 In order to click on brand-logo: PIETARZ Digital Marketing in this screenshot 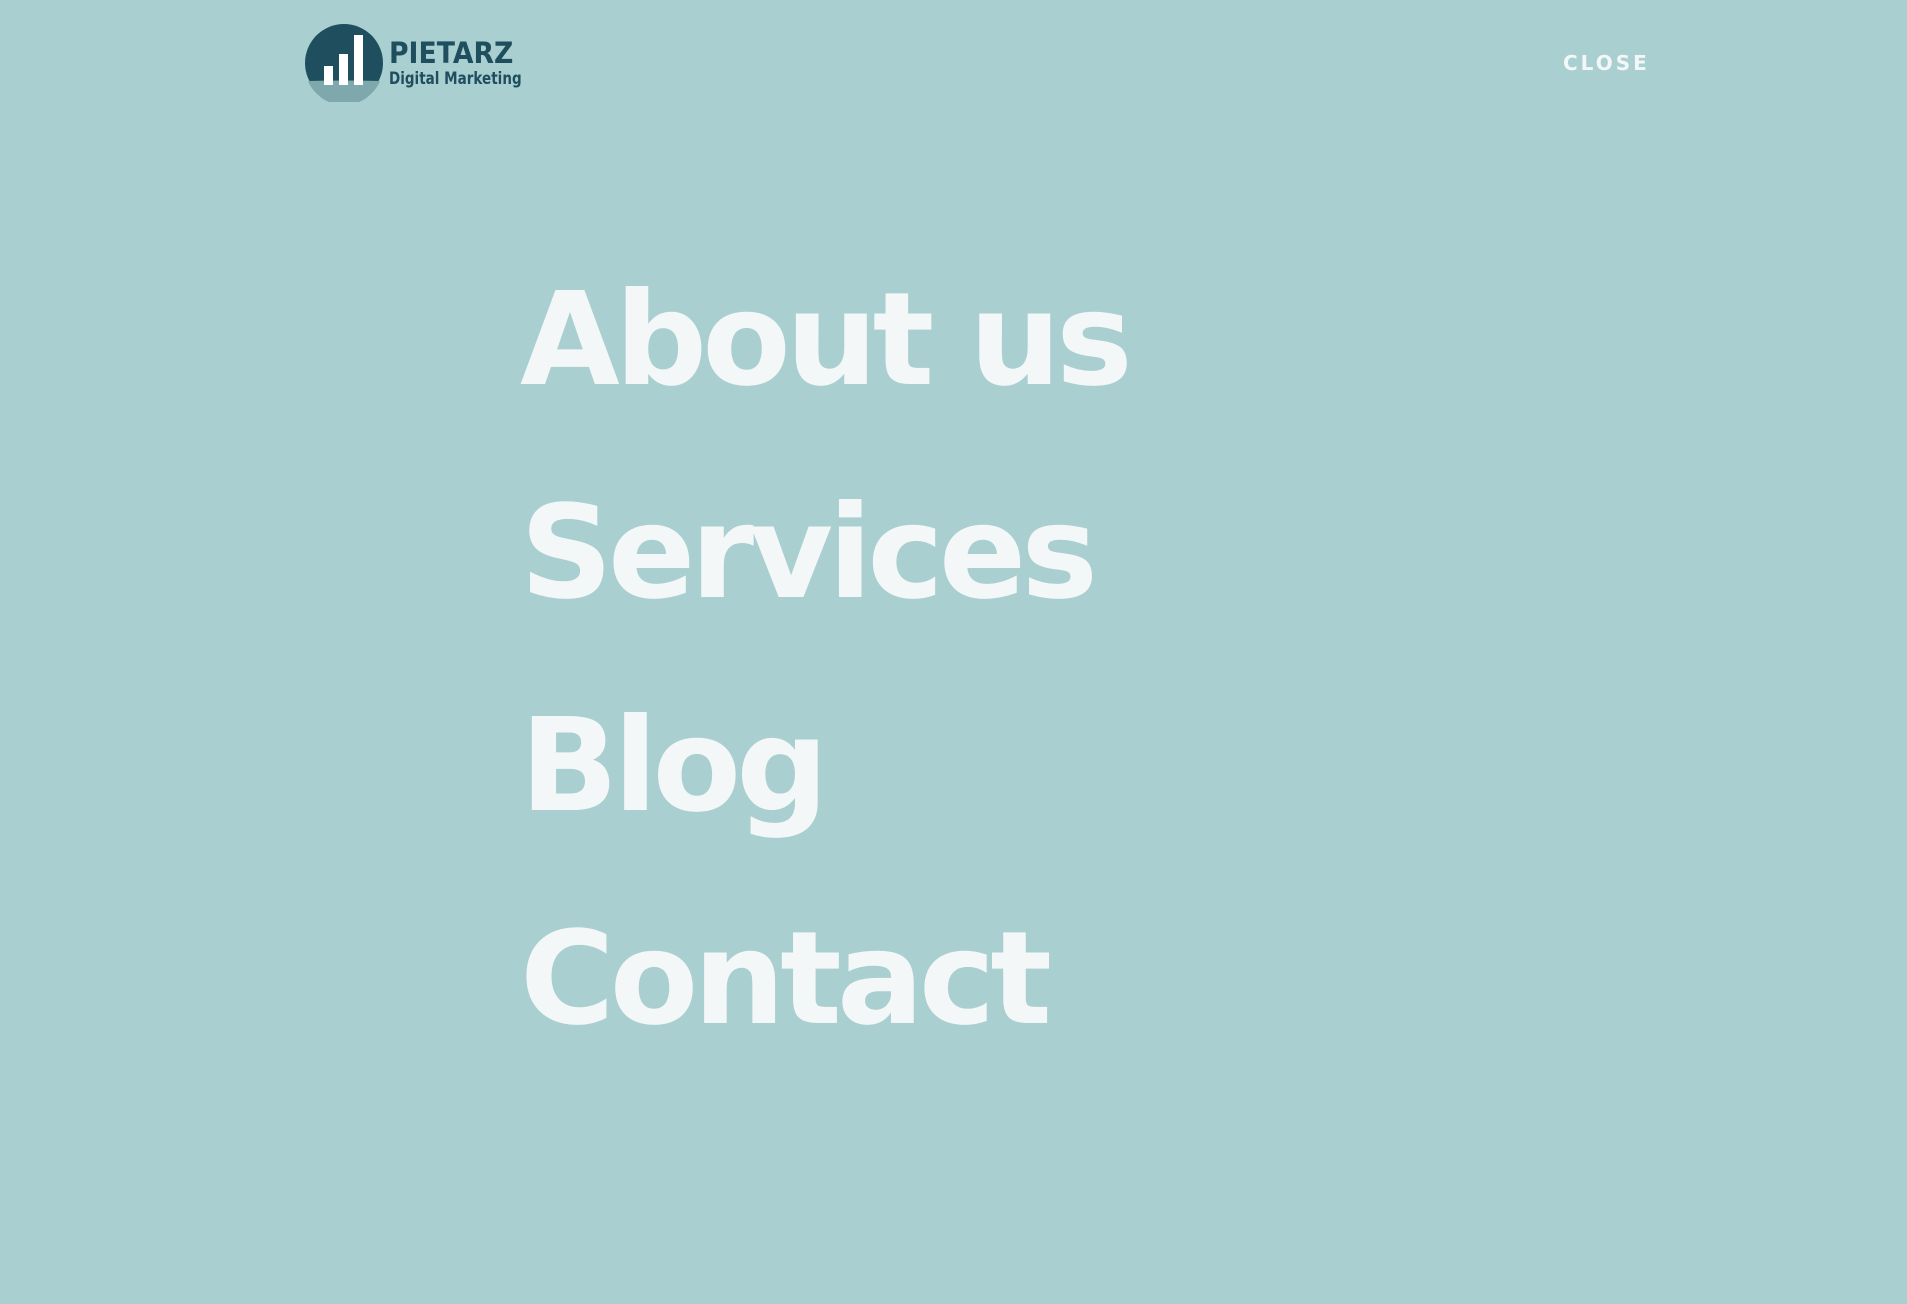, I will do `click(427, 63)`.